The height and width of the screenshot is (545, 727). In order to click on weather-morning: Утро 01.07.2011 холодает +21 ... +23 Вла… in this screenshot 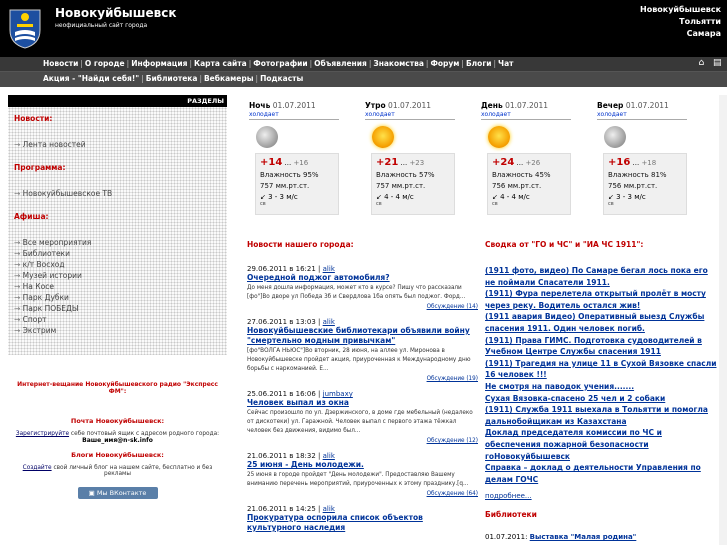, I will do `click(417, 158)`.